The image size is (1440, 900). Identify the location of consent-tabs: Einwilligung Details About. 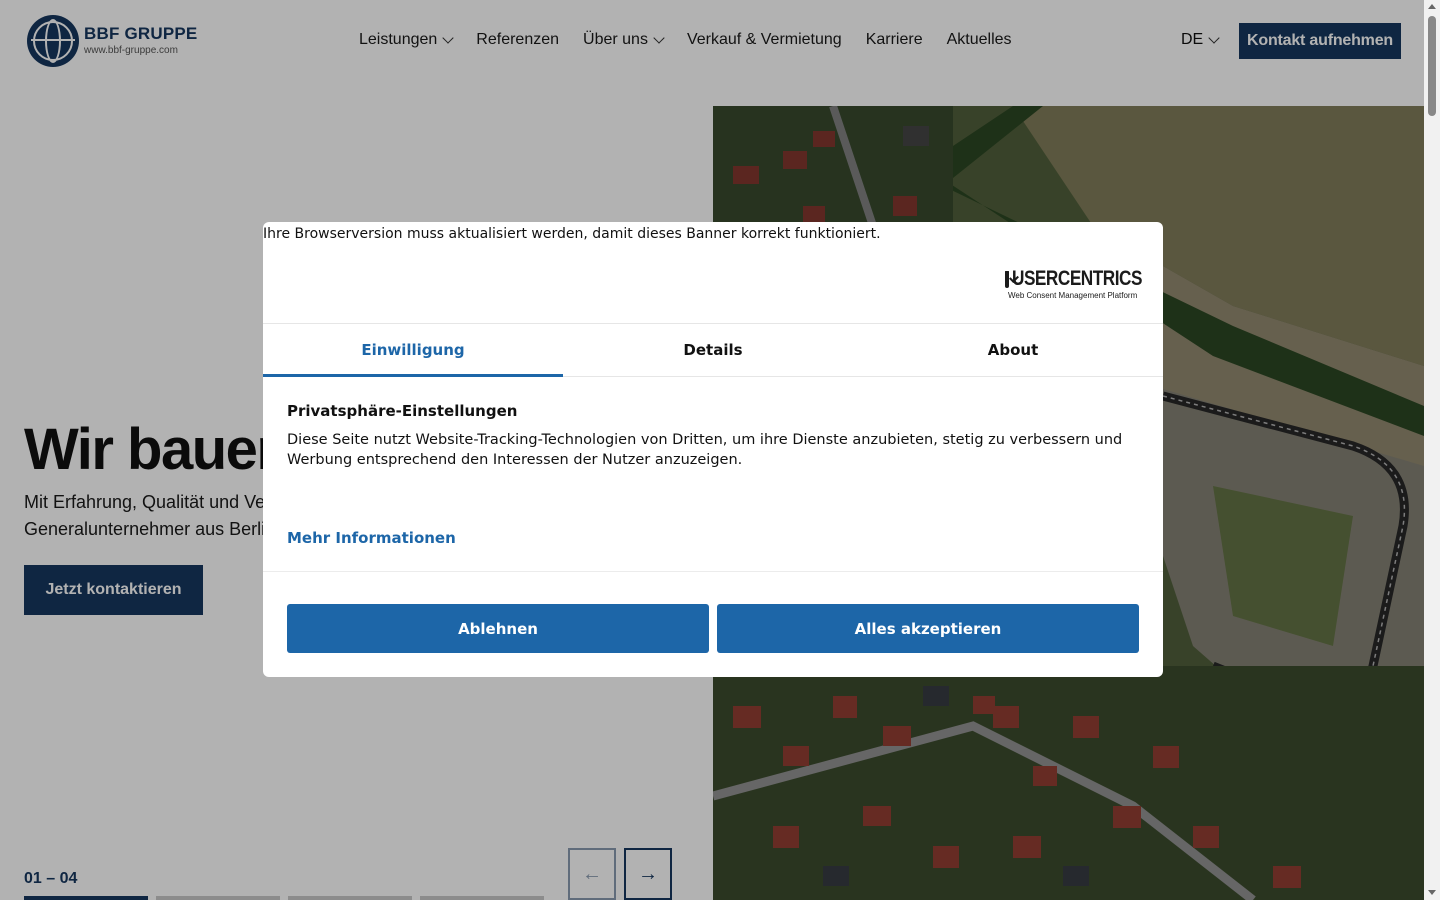
(713, 350).